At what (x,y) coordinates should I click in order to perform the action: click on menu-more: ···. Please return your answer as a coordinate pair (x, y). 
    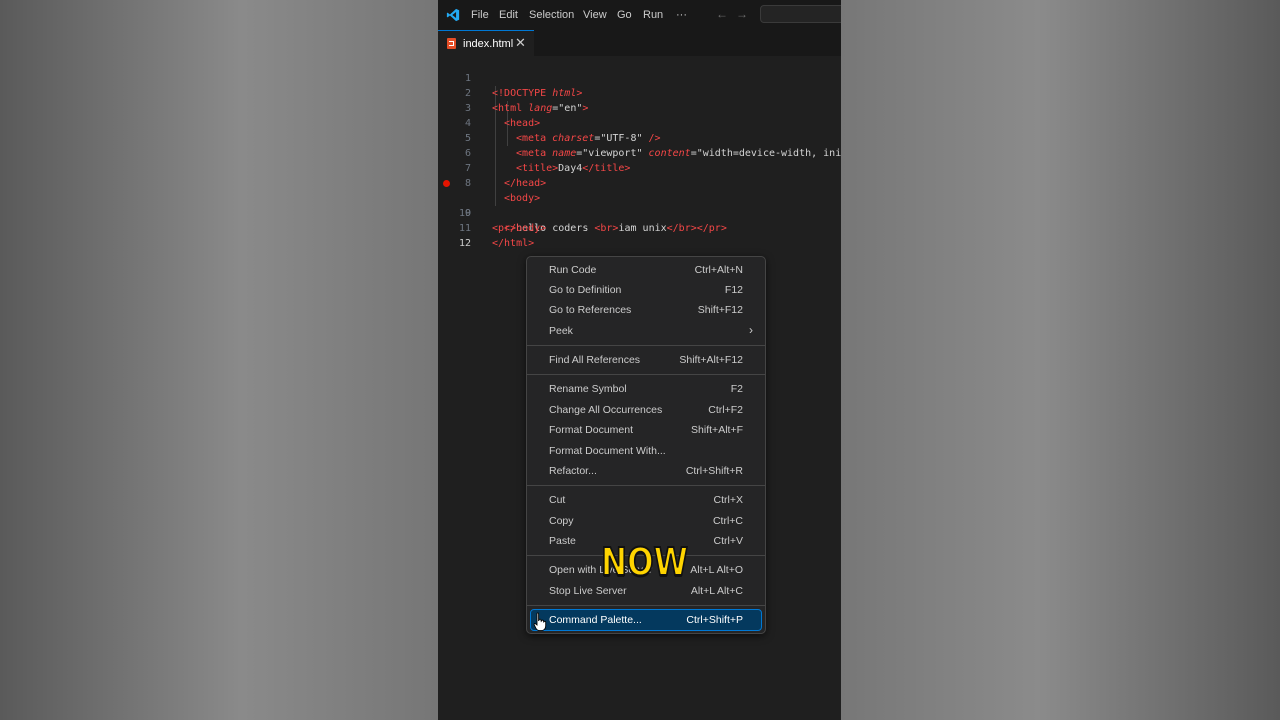
    Looking at the image, I should click on (681, 15).